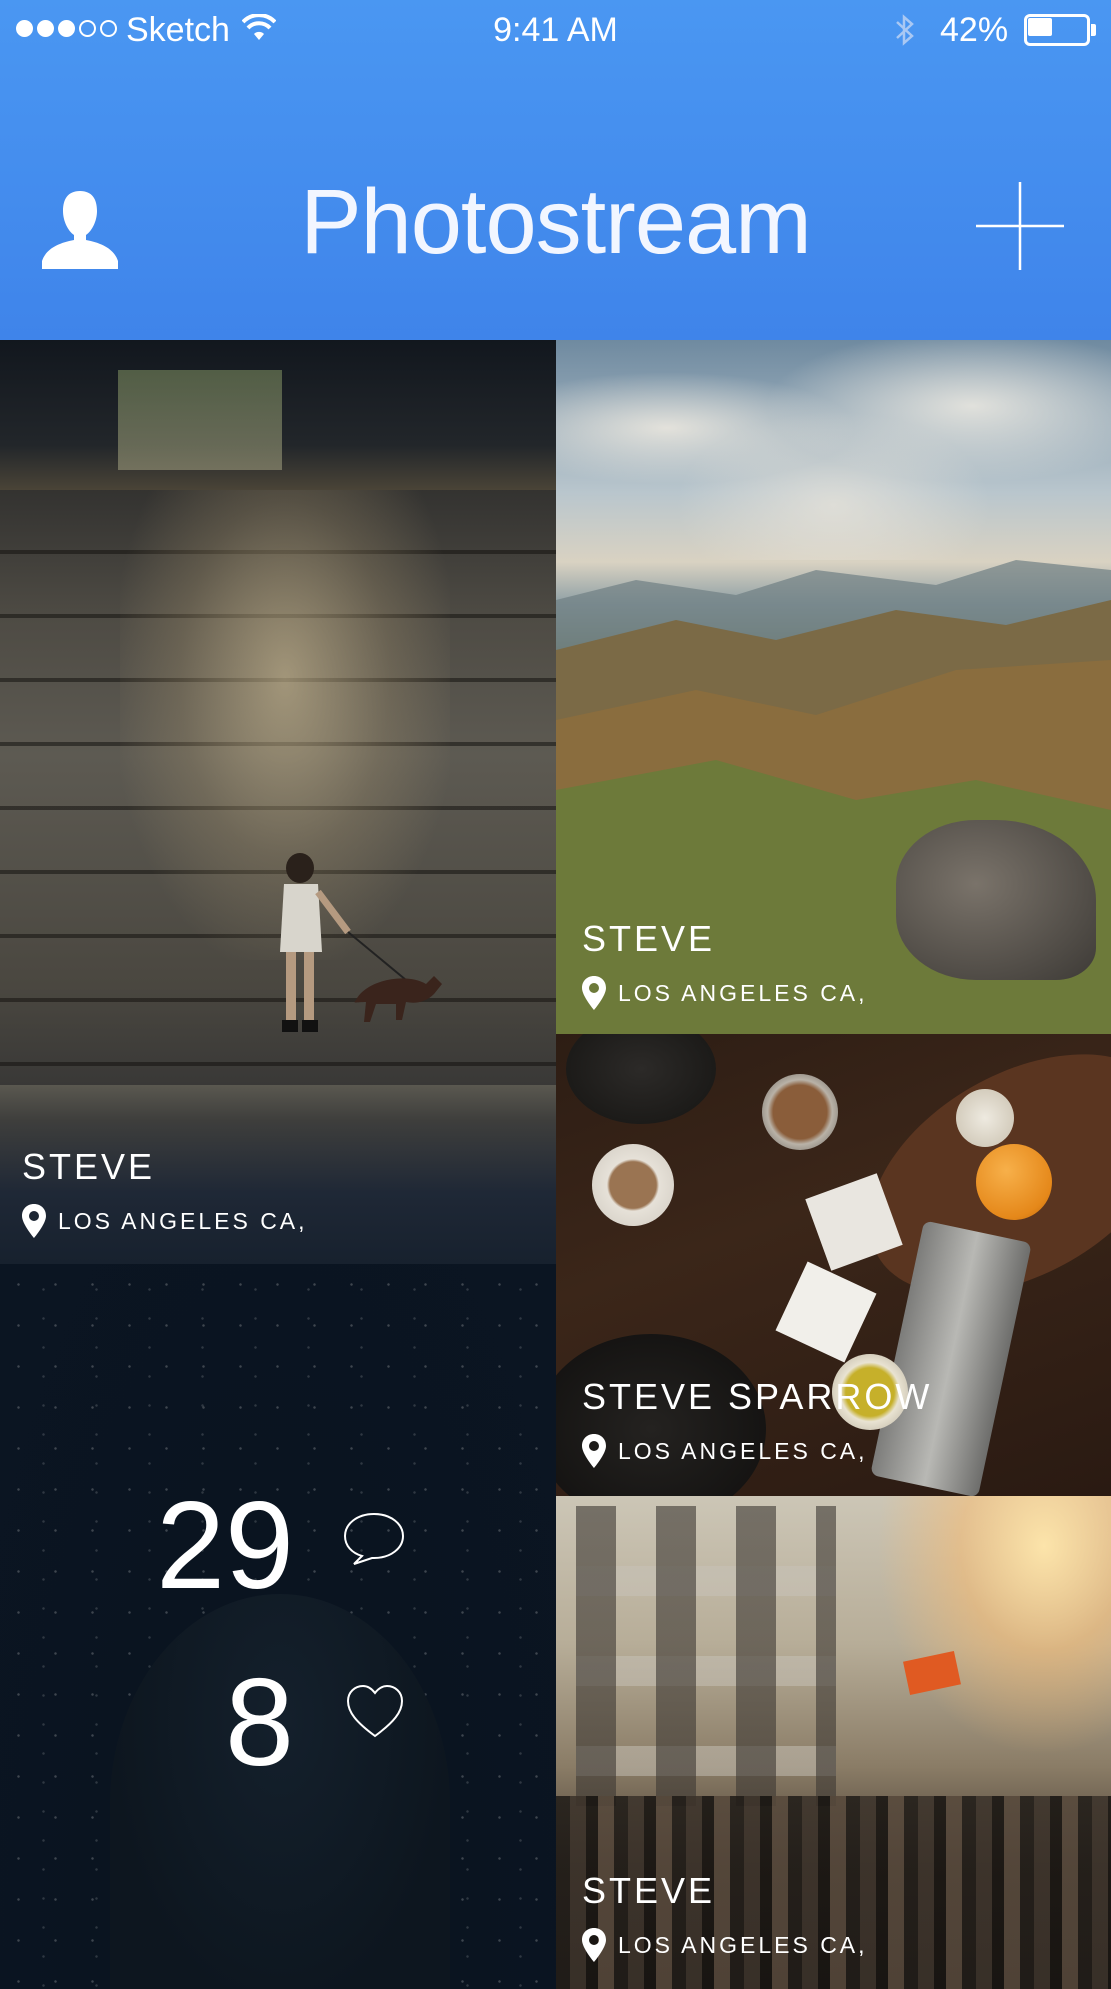 This screenshot has height=1989, width=1111. Describe the element at coordinates (556, 222) in the screenshot. I see `page-title: Photostream` at that location.